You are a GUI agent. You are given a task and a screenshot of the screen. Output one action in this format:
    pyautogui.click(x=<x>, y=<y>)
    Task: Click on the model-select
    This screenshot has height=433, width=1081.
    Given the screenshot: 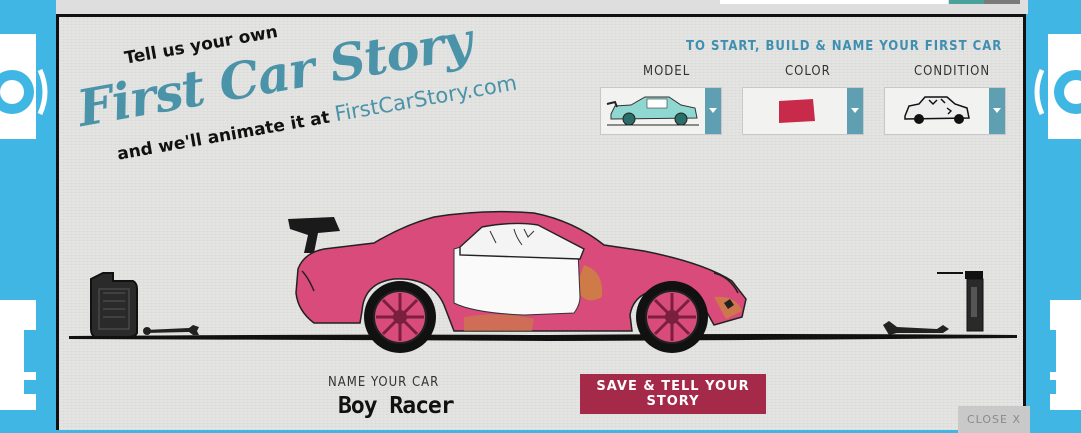 What is the action you would take?
    pyautogui.click(x=661, y=111)
    